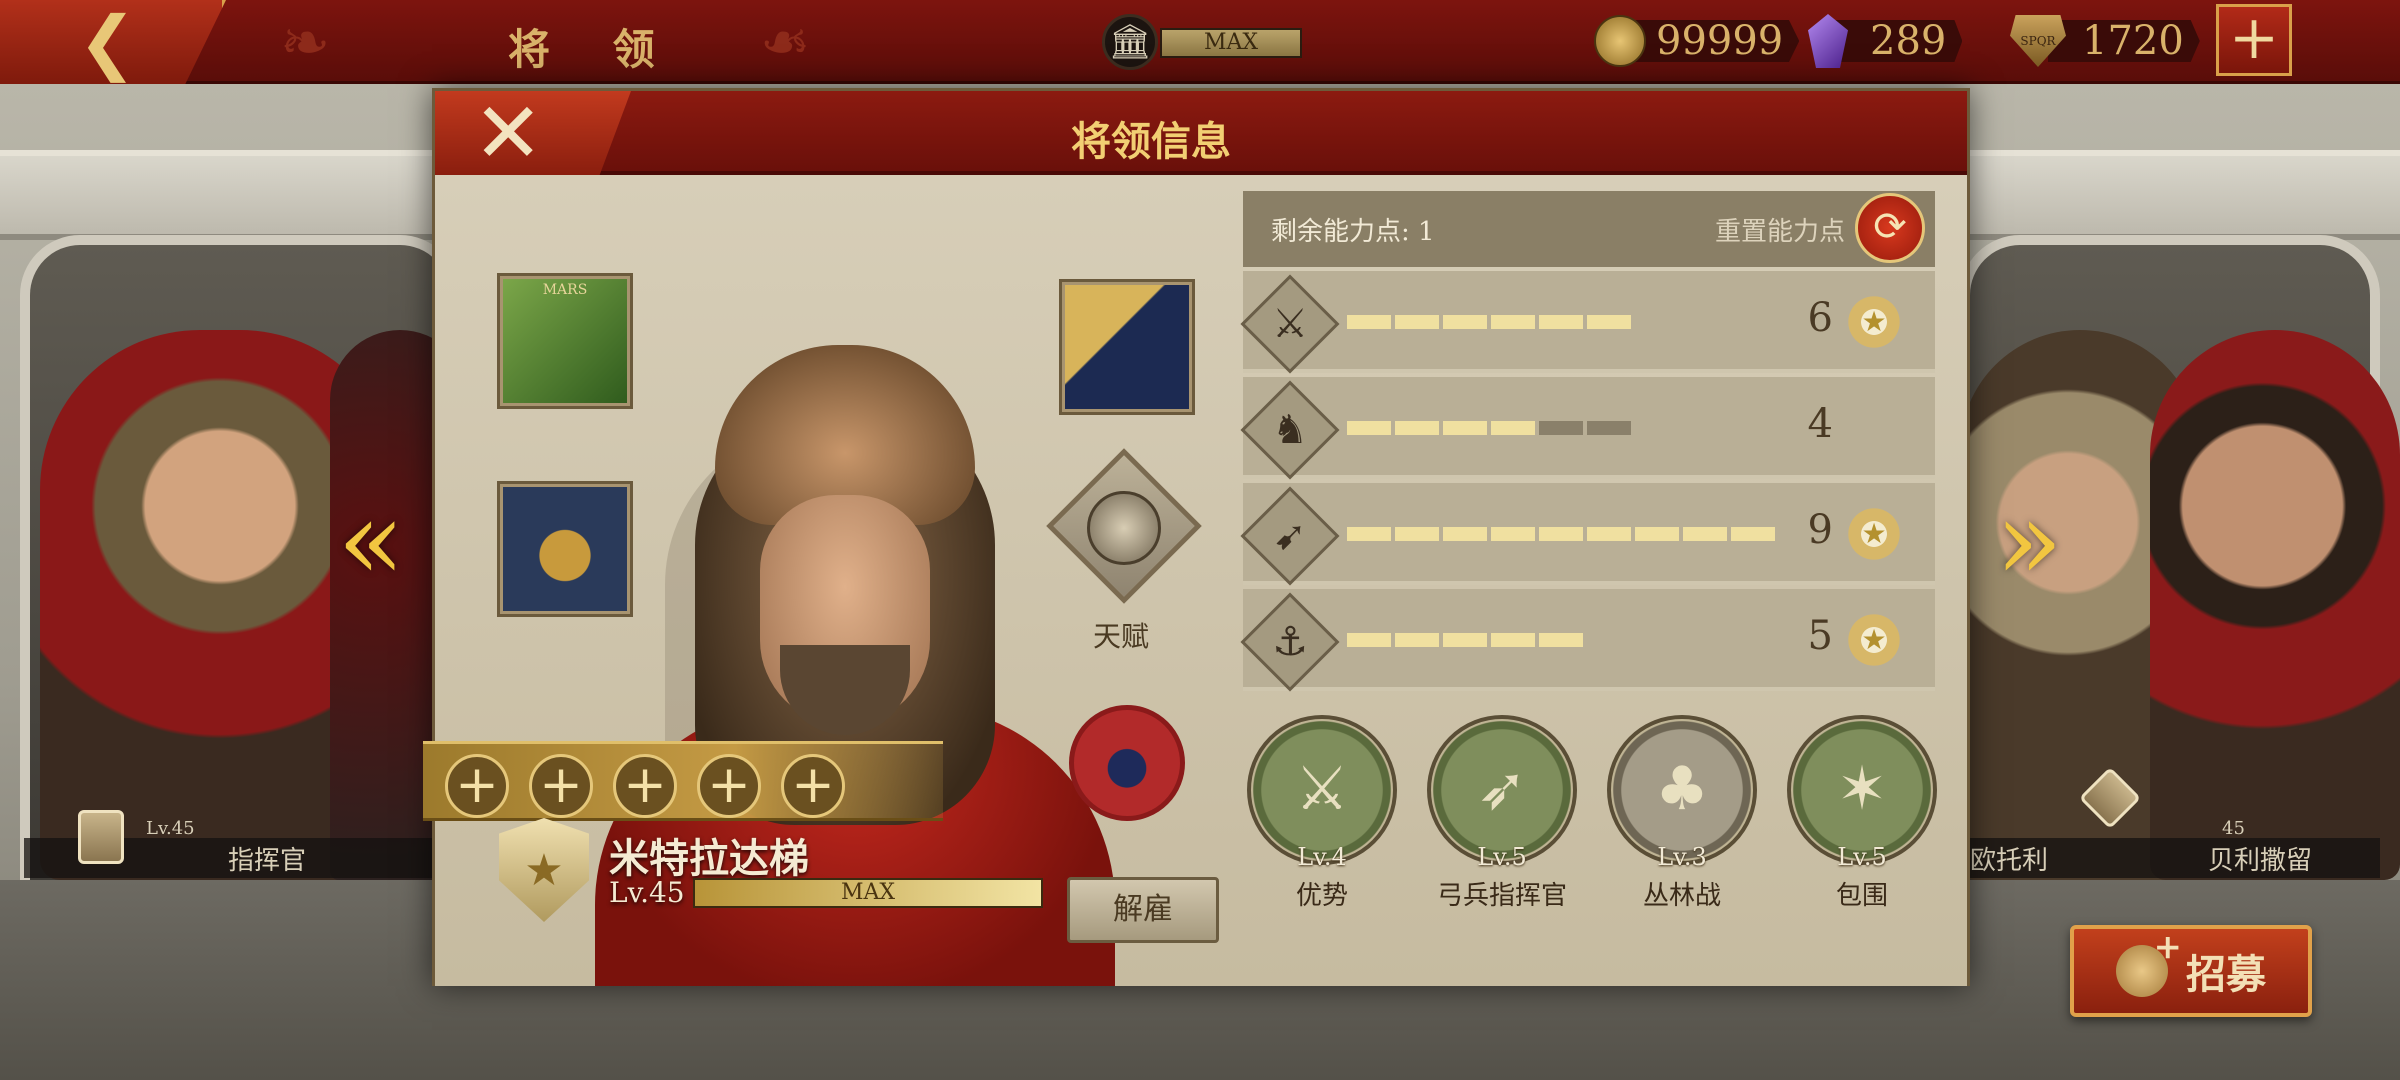  I want to click on remaining-points-label: 剩余能力点: 1, so click(1353, 231).